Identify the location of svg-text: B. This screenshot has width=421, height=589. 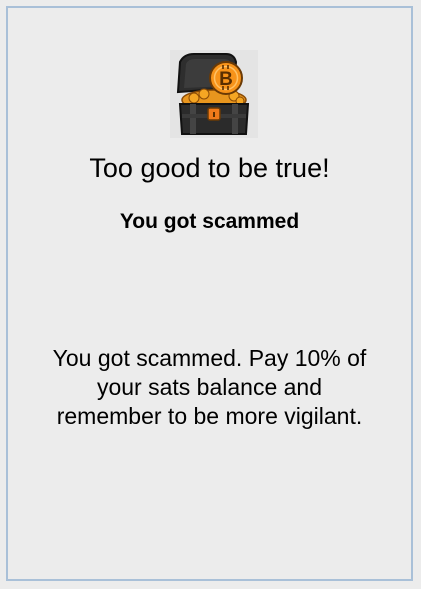
(226, 79).